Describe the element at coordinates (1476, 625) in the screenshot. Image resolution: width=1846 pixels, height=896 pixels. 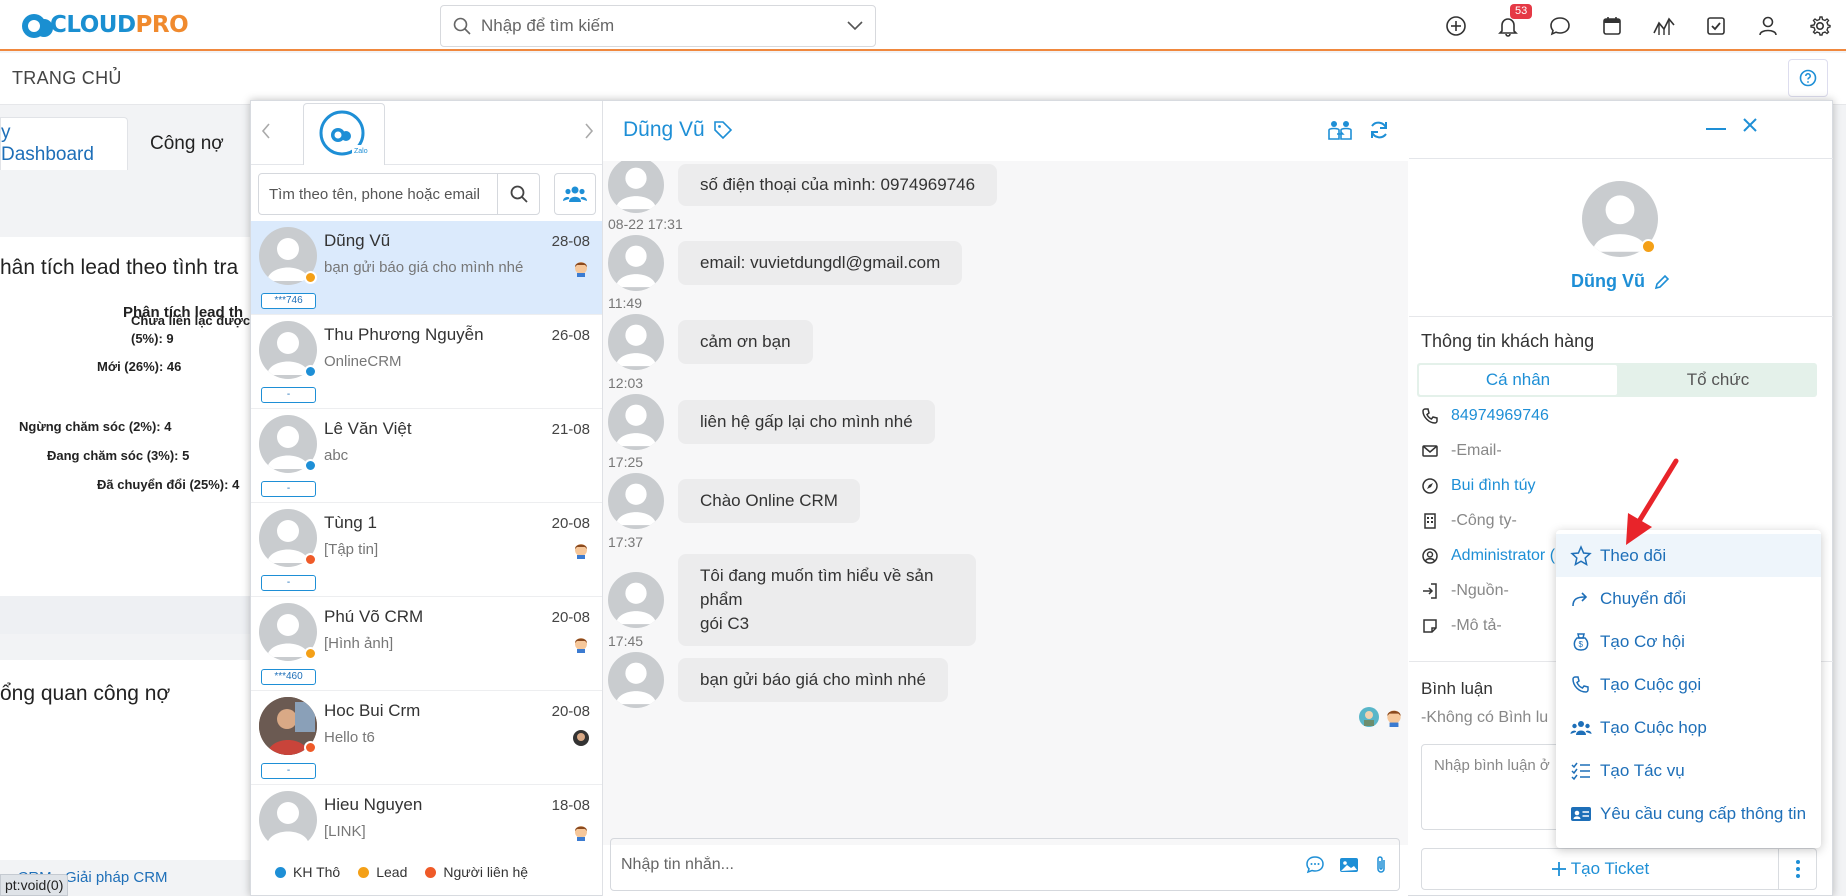
I see `description-value: -Mô tả-` at that location.